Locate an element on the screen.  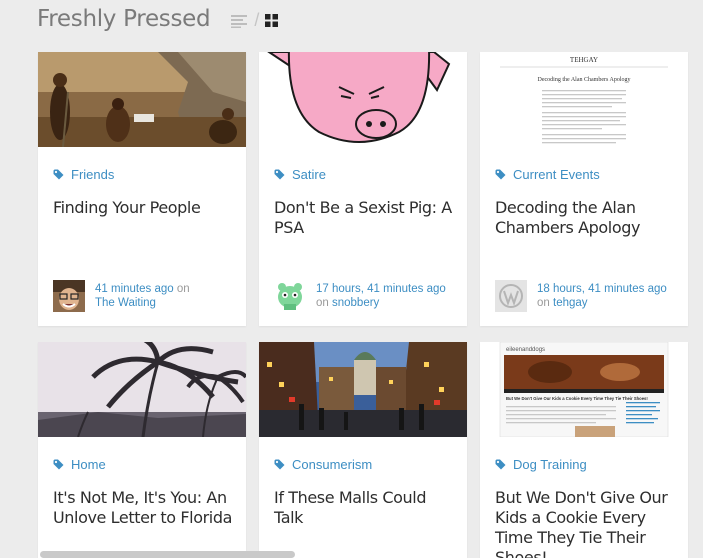
view-toggle: / is located at coordinates (255, 20).